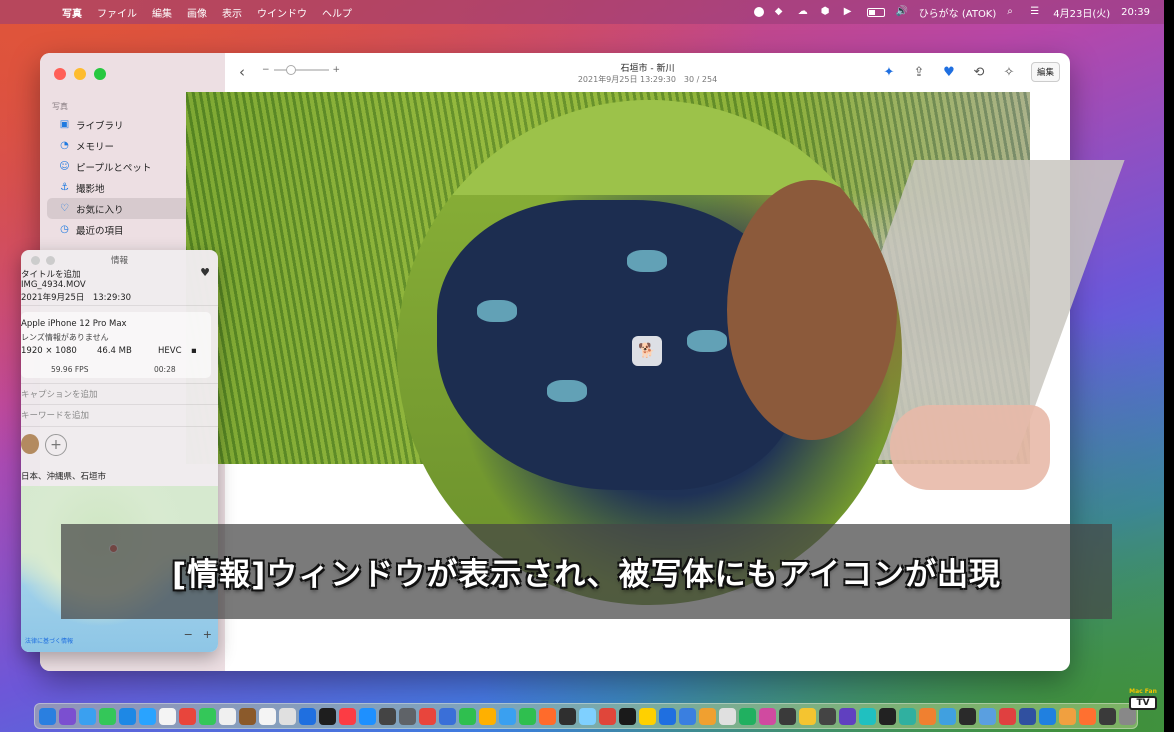 The height and width of the screenshot is (732, 1174). Describe the element at coordinates (51, 274) in the screenshot. I see `add-title-field: タイトルを追加` at that location.